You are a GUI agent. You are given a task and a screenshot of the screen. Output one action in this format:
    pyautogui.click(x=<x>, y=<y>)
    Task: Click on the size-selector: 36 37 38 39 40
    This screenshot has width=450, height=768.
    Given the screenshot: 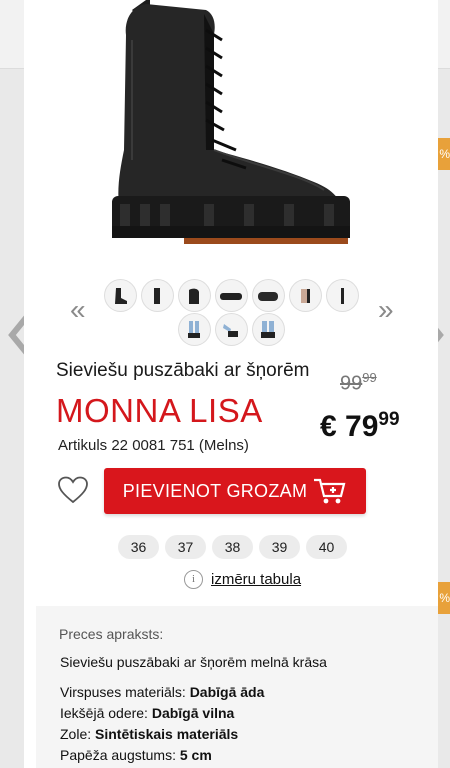 What is the action you would take?
    pyautogui.click(x=232, y=547)
    